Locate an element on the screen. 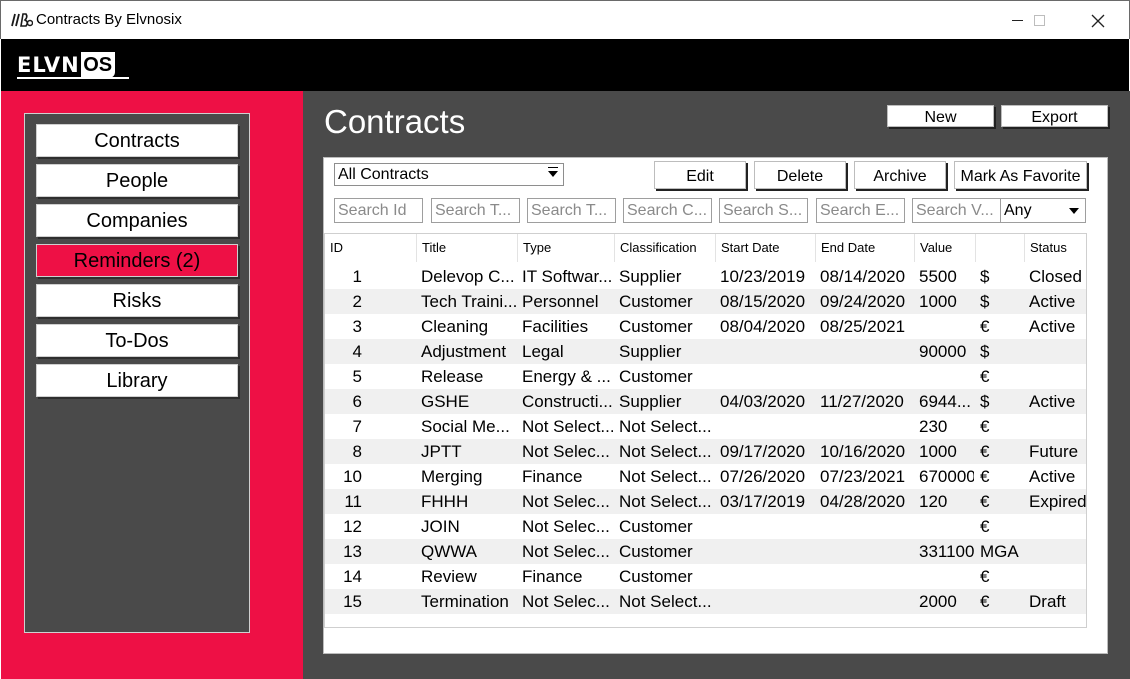 The image size is (1130, 679). sidebar-item-risks: Risks is located at coordinates (137, 300).